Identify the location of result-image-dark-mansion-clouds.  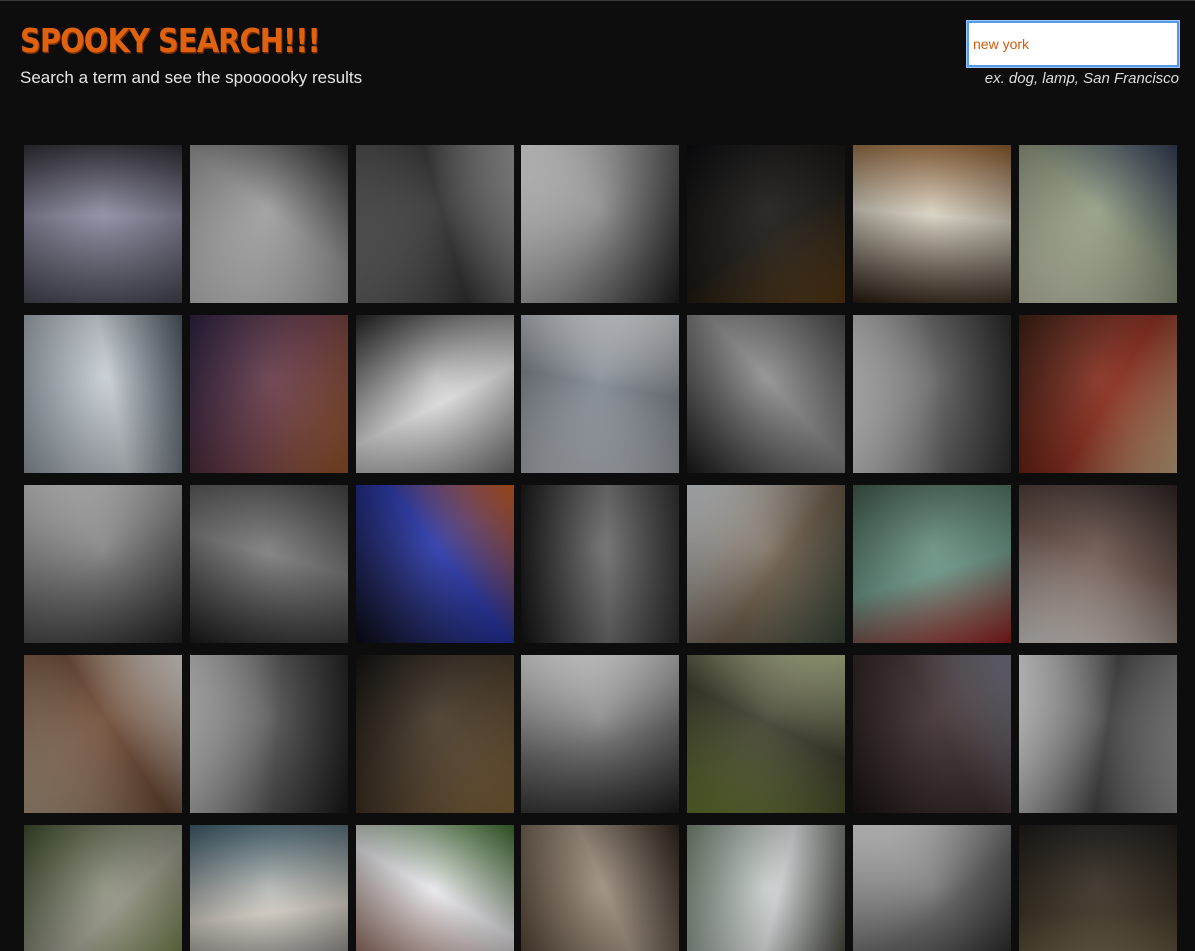
(268, 564).